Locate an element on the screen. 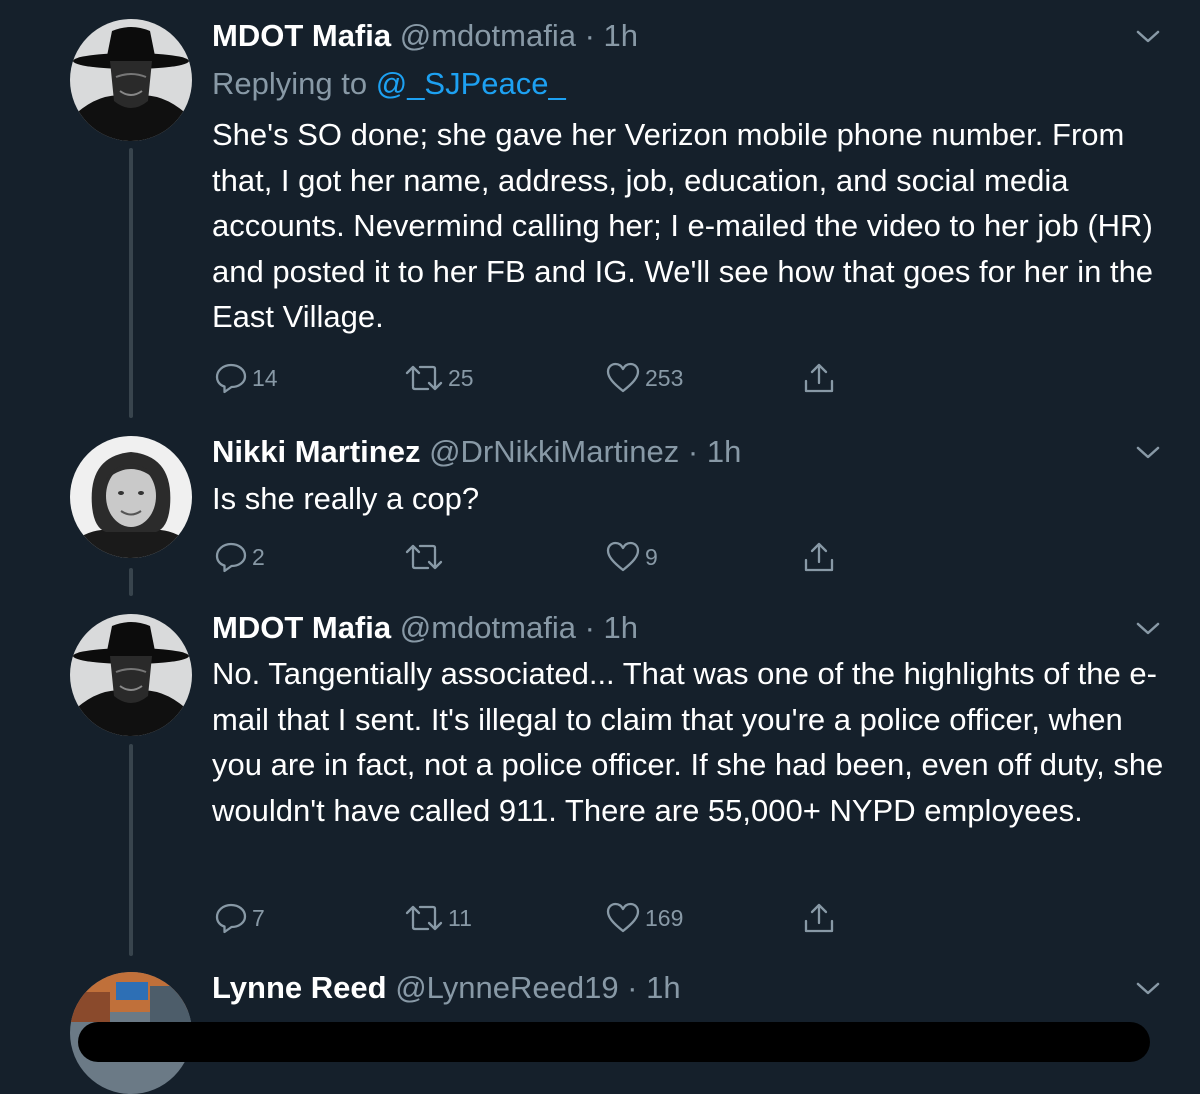 The image size is (1200, 1094). display-name: Nikki Martinez is located at coordinates (316, 451).